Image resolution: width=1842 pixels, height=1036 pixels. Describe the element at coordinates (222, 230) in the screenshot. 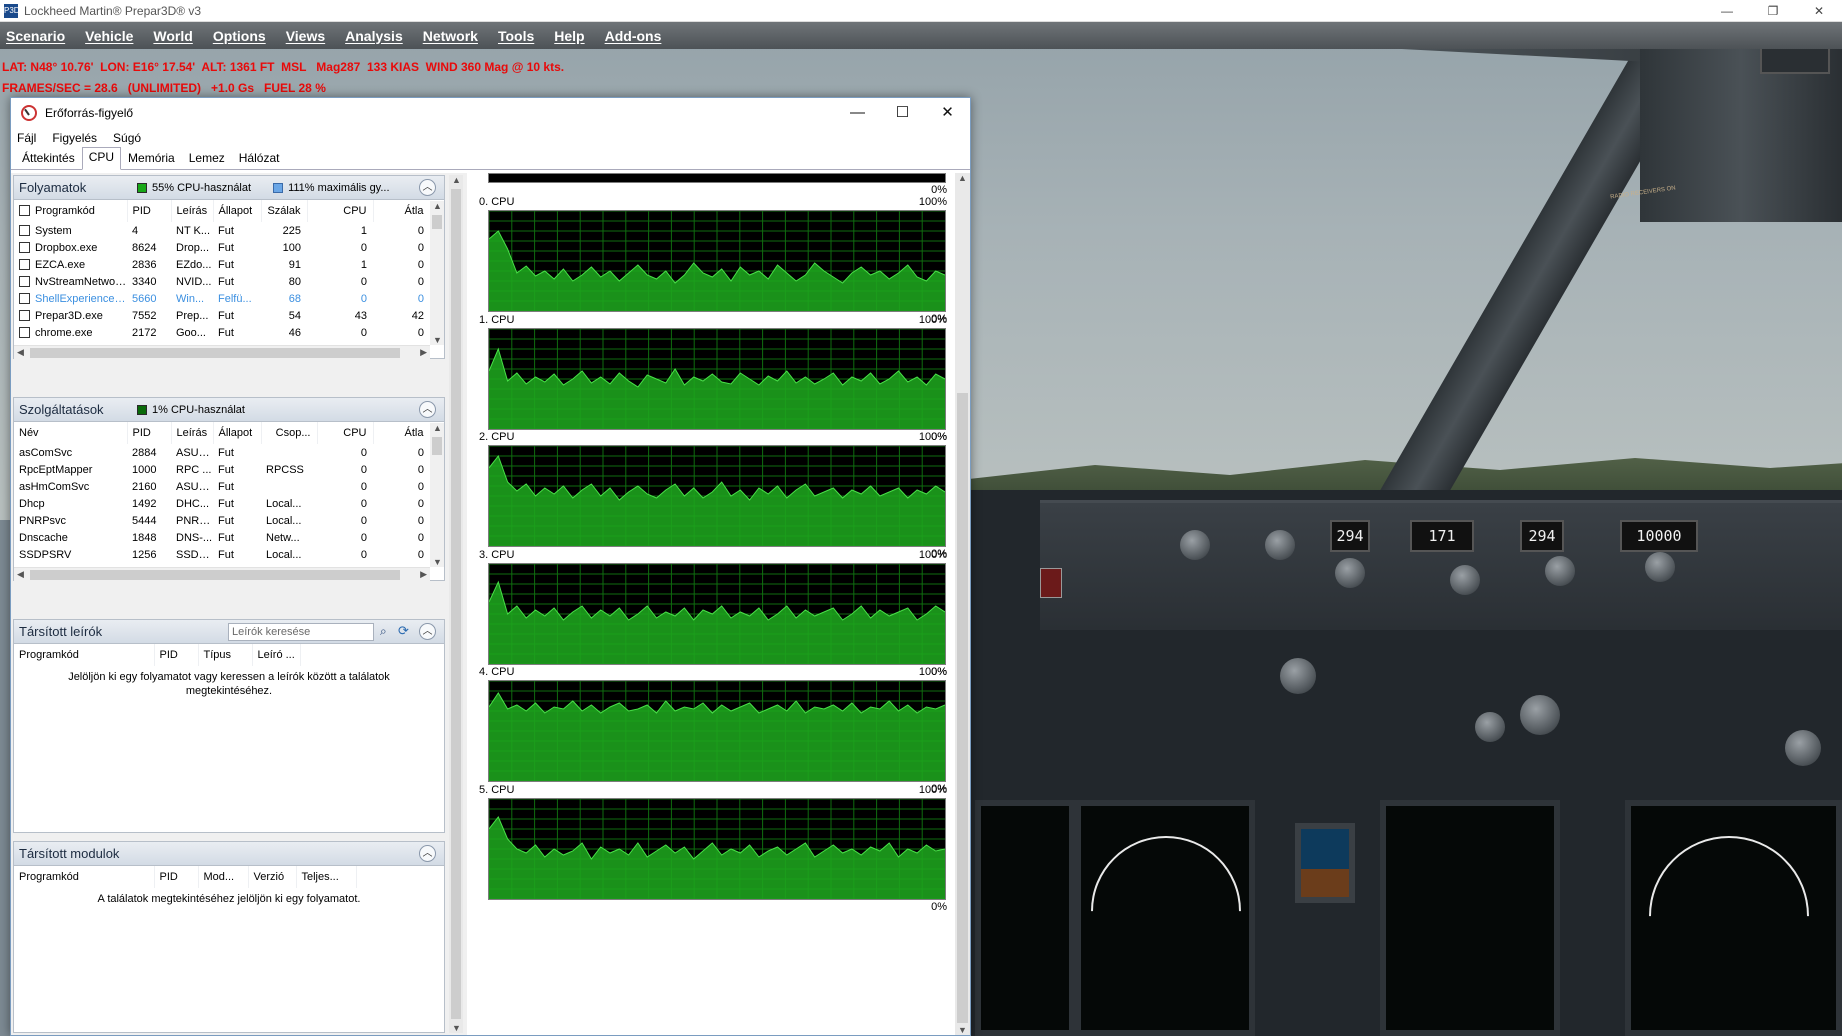

I see `table-row: System 4 NT K... Fut 225 1 0` at that location.